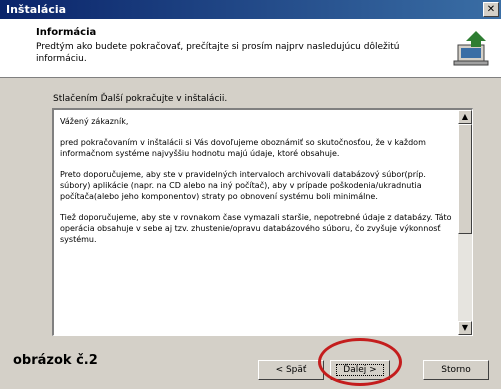 The height and width of the screenshot is (389, 501). I want to click on installer-computer-icon, so click(471, 48).